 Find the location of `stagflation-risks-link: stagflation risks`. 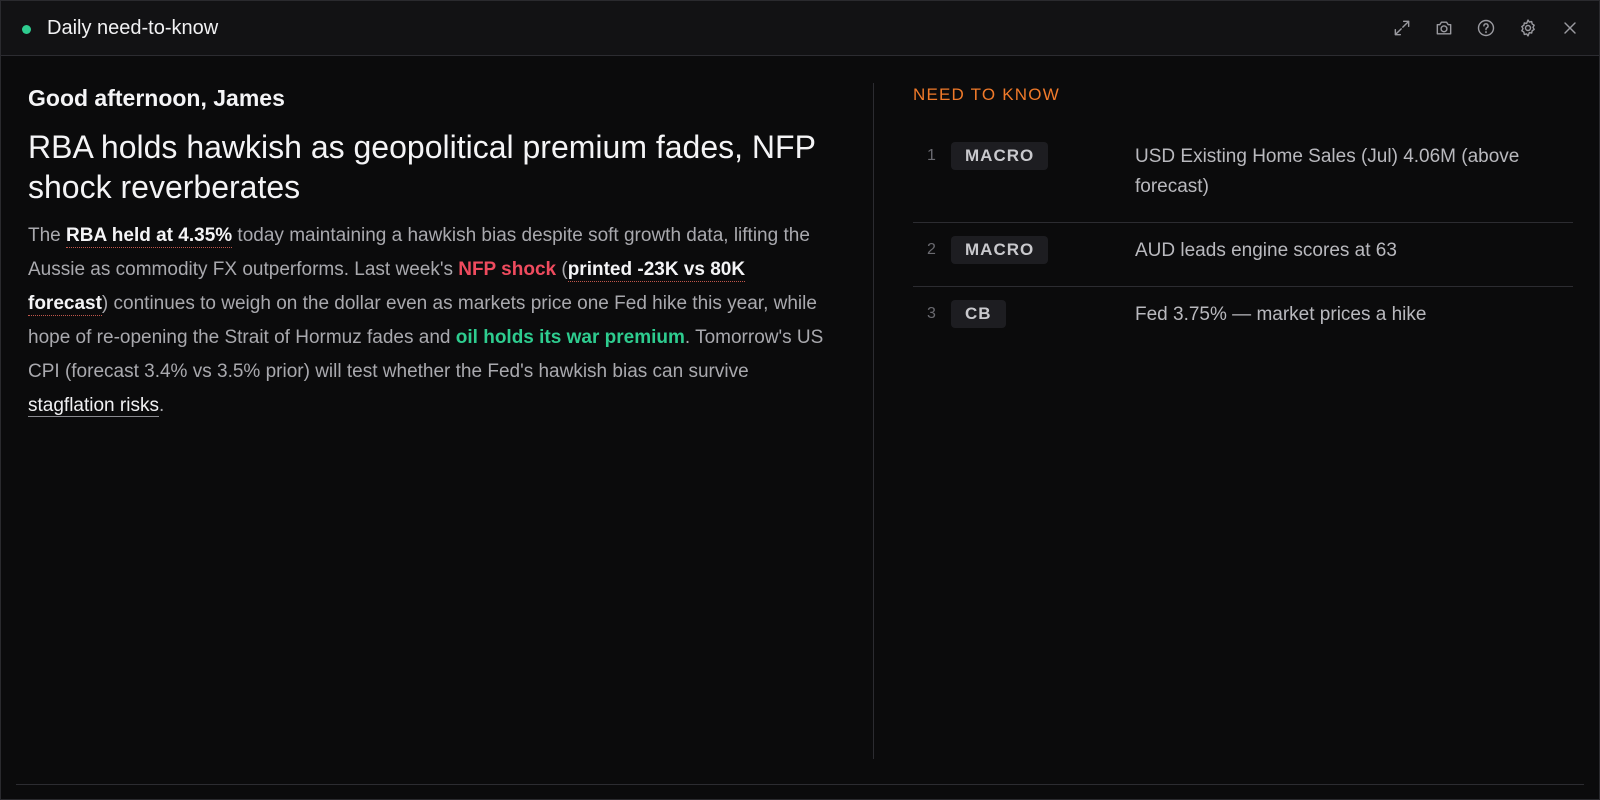

stagflation-risks-link: stagflation risks is located at coordinates (93, 406).